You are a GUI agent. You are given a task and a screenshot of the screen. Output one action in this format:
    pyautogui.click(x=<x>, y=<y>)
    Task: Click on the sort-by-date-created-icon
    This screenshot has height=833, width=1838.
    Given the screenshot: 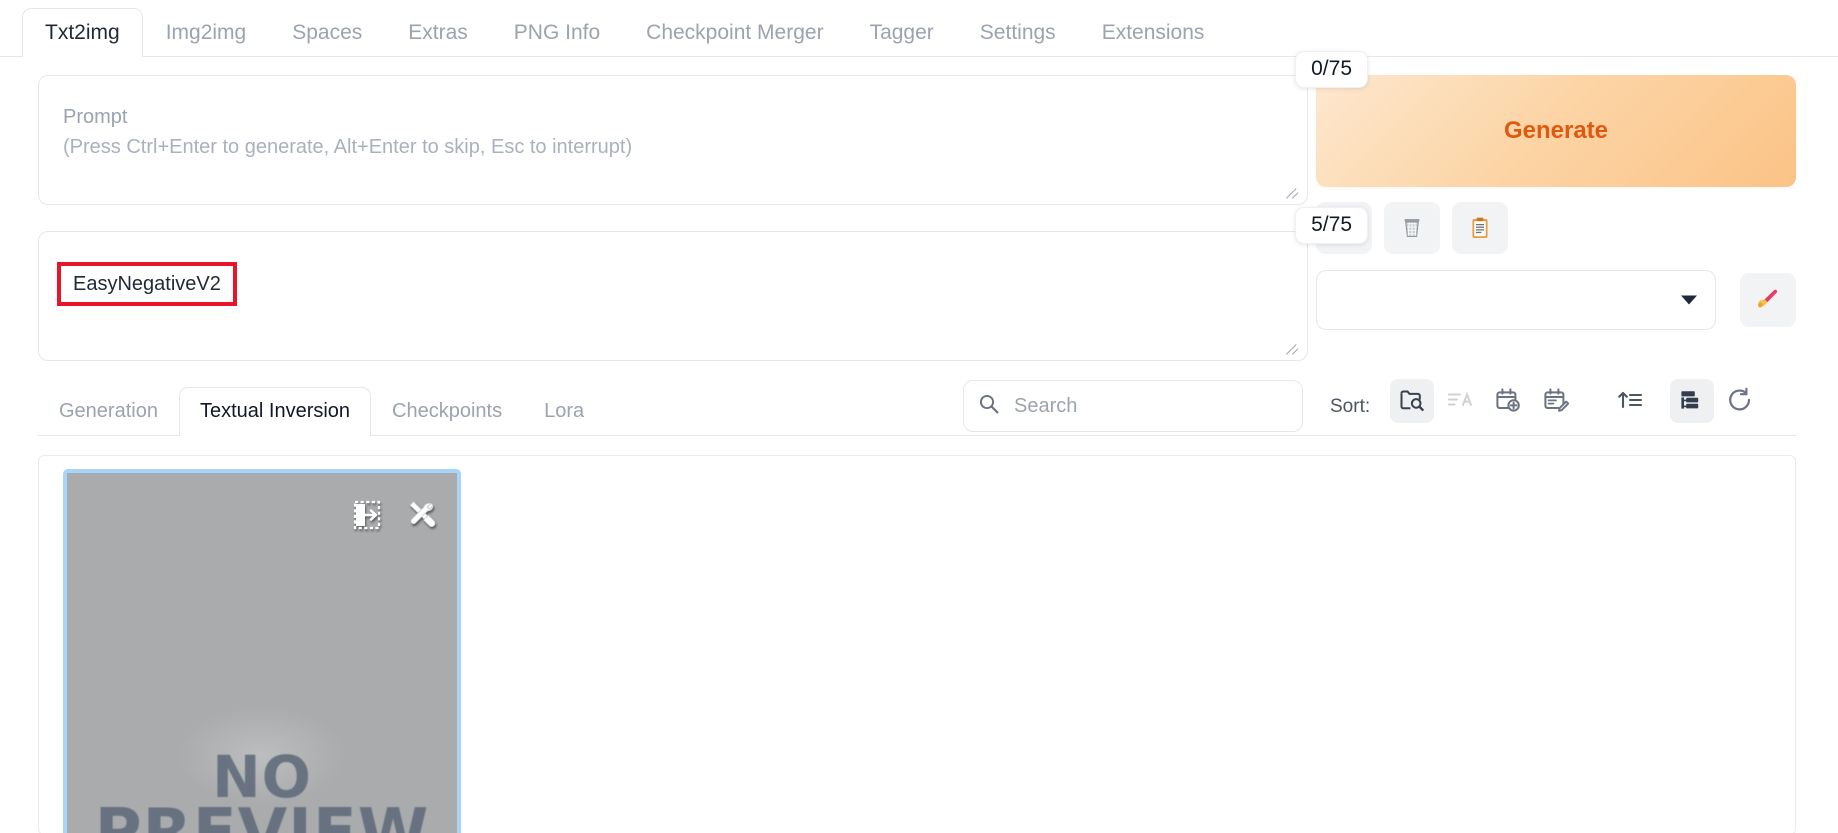 What is the action you would take?
    pyautogui.click(x=1508, y=401)
    